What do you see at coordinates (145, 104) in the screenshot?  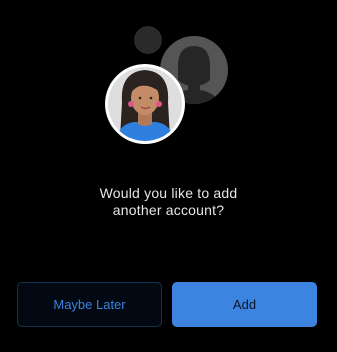 I see `woman-avatar-icon` at bounding box center [145, 104].